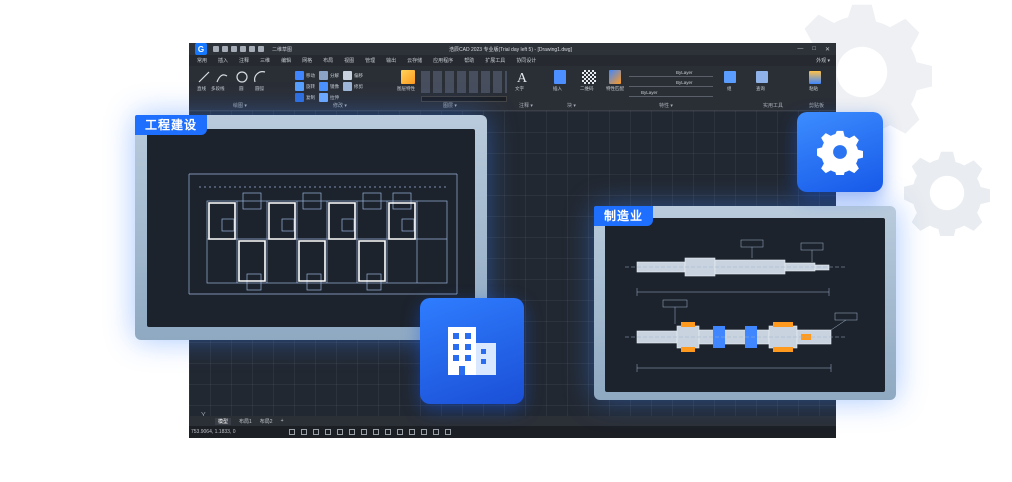  What do you see at coordinates (223, 421) in the screenshot?
I see `tab-model: 模型` at bounding box center [223, 421].